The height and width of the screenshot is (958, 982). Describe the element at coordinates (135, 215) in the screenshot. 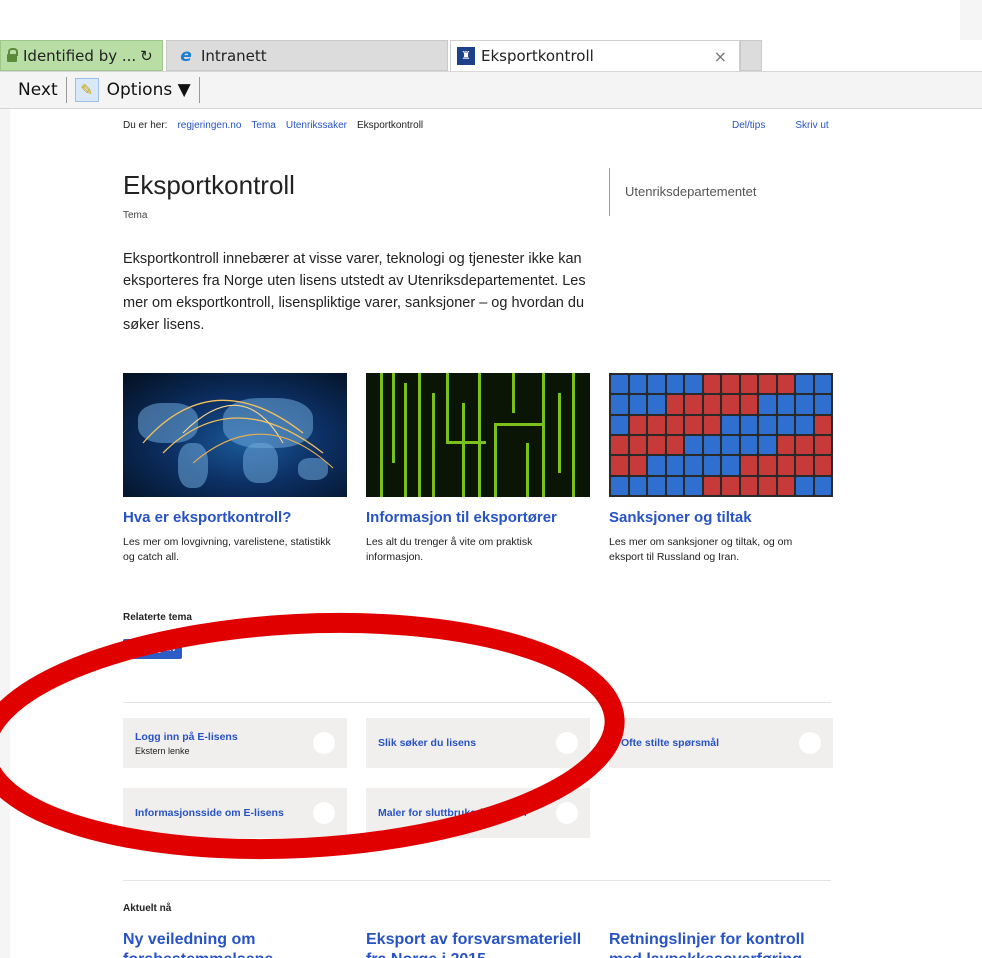

I see `page-subtitle: Tema` at that location.